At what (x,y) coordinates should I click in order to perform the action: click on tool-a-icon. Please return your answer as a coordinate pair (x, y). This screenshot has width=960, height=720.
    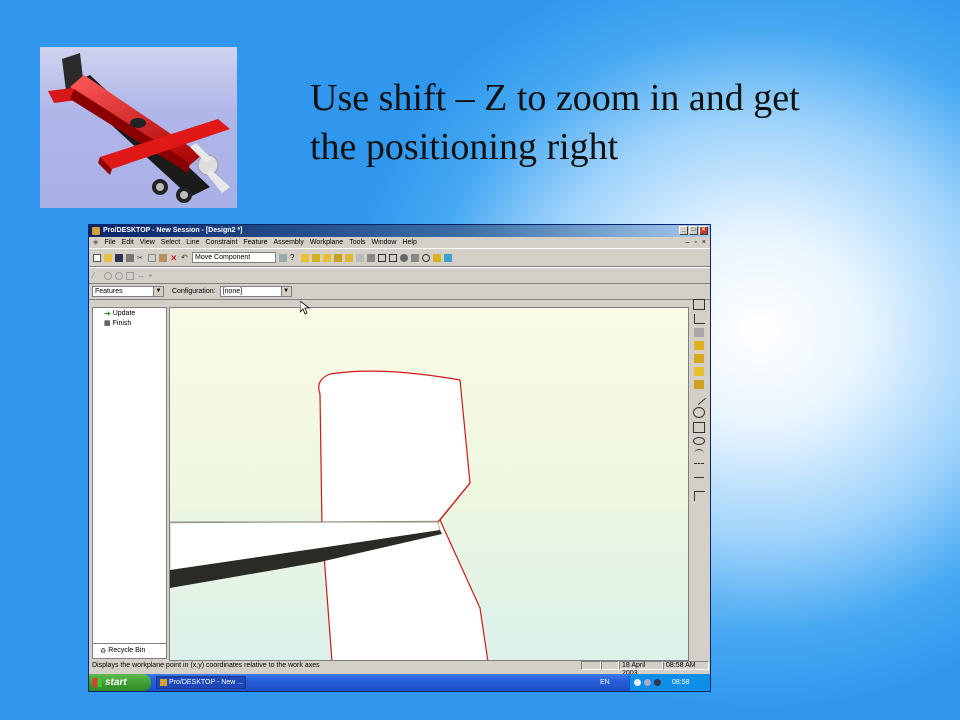
    Looking at the image, I should click on (283, 257).